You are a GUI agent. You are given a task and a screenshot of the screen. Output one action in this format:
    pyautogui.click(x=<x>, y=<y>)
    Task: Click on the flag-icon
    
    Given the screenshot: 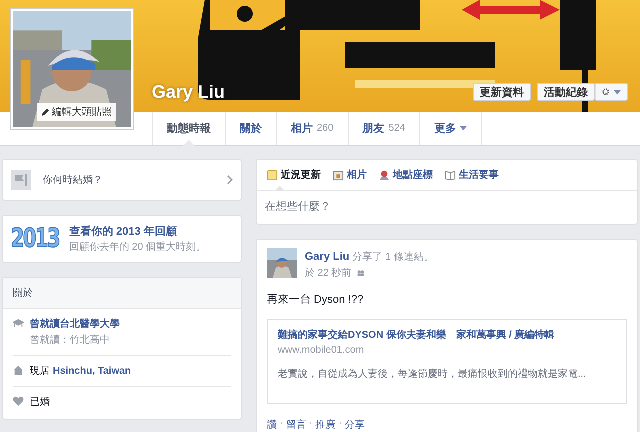 What is the action you would take?
    pyautogui.click(x=21, y=180)
    